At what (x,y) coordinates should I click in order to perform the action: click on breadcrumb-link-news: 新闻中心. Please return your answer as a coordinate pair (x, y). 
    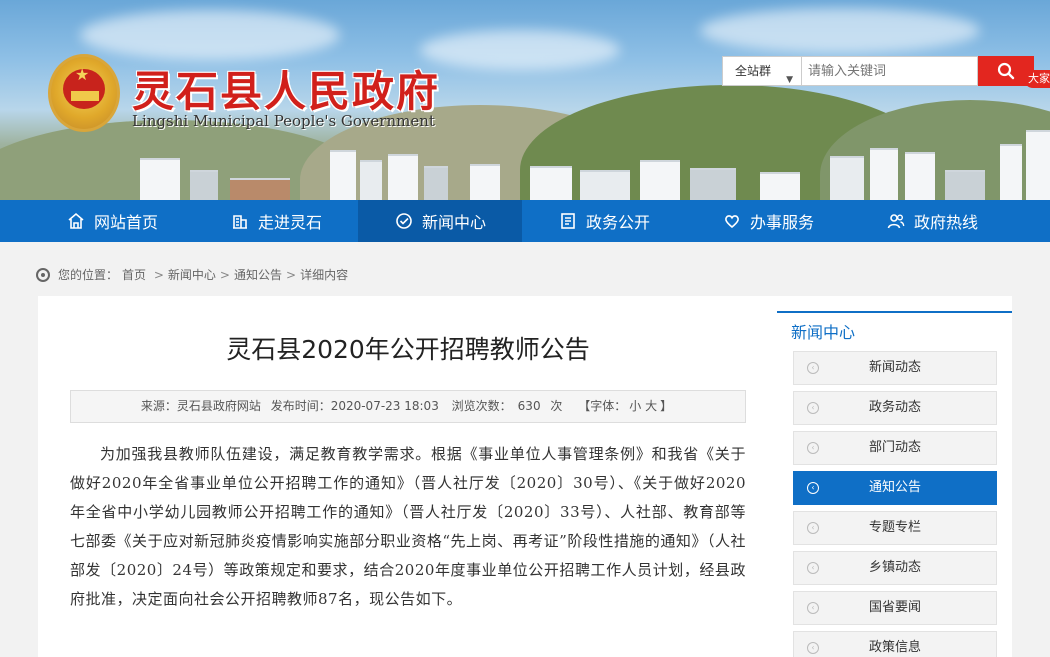
    Looking at the image, I should click on (192, 274).